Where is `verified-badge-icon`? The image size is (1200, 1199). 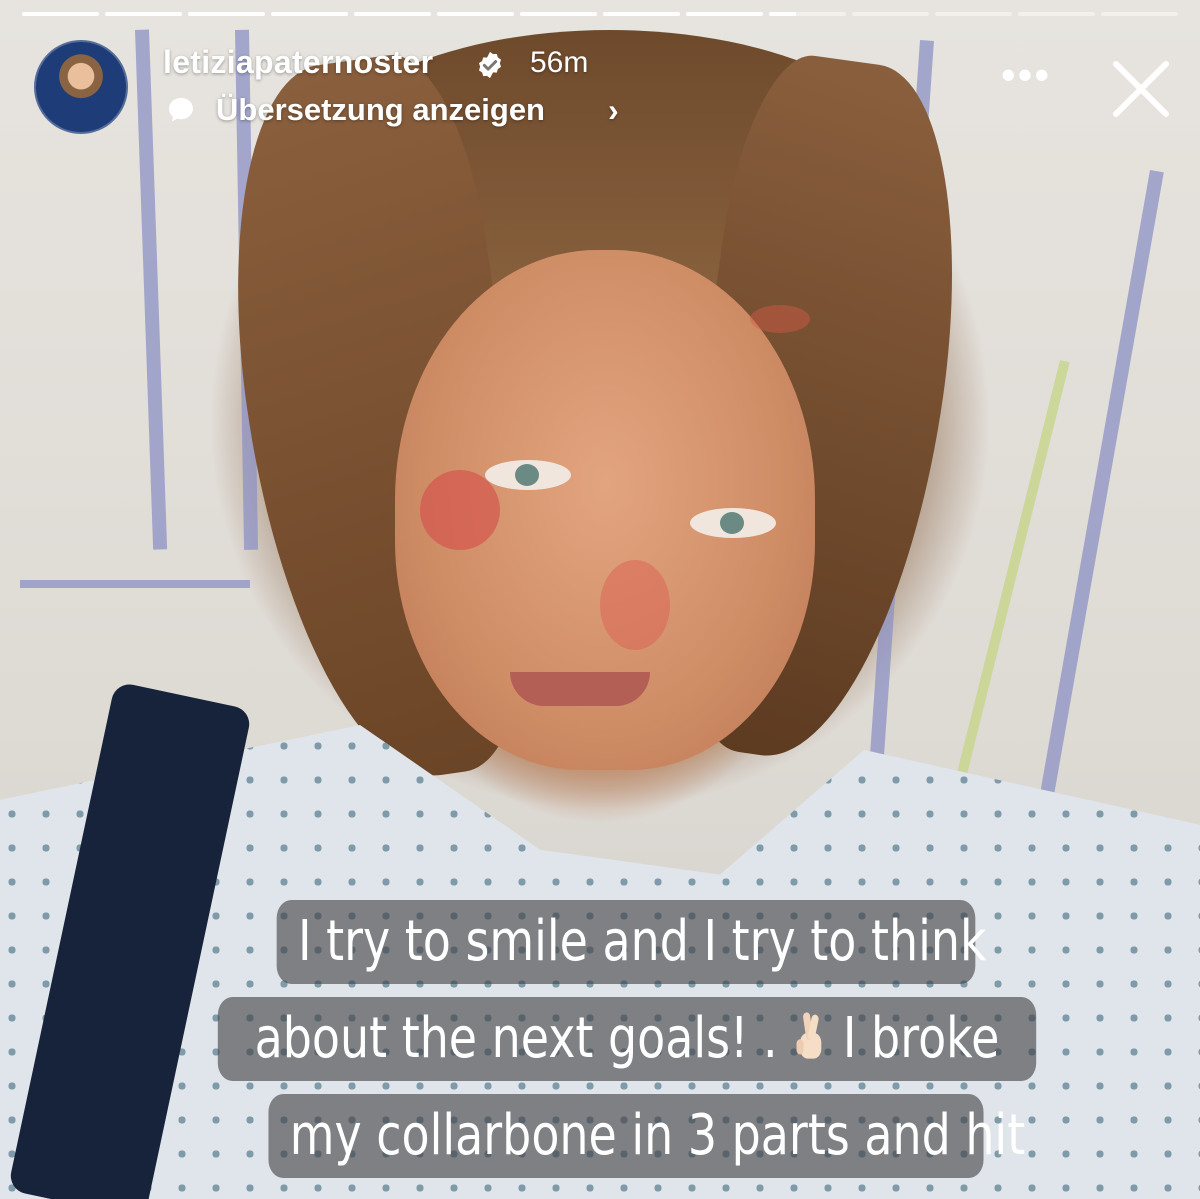
verified-badge-icon is located at coordinates (490, 65).